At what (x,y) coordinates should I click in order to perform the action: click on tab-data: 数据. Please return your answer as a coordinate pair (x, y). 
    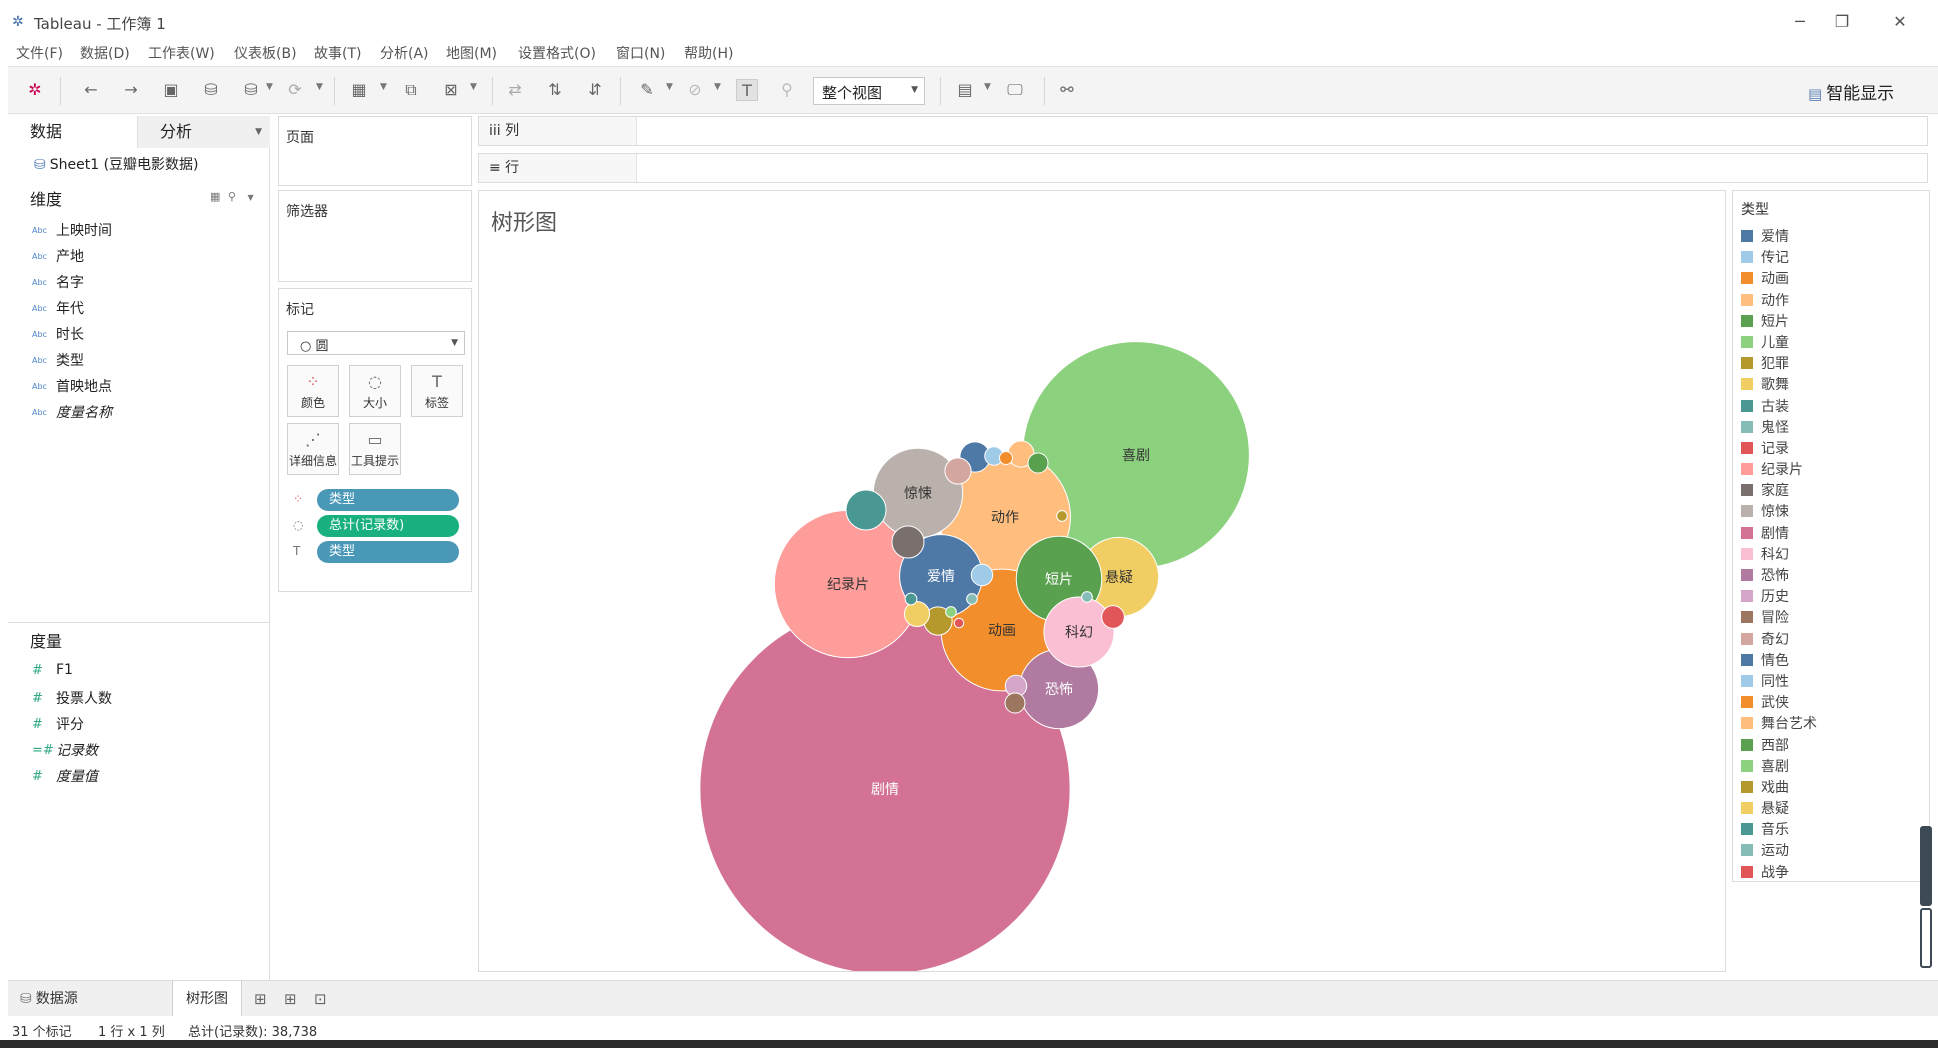
    Looking at the image, I should click on (73, 132).